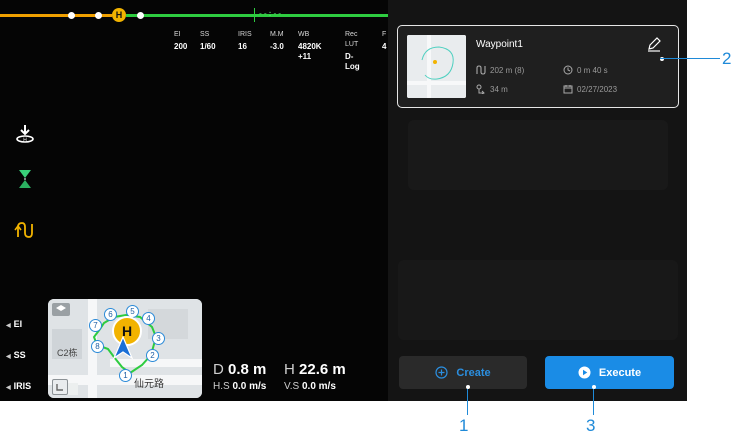 The width and height of the screenshot is (735, 439). What do you see at coordinates (585, 70) in the screenshot?
I see `mission-duration: 0 m 40 s` at bounding box center [585, 70].